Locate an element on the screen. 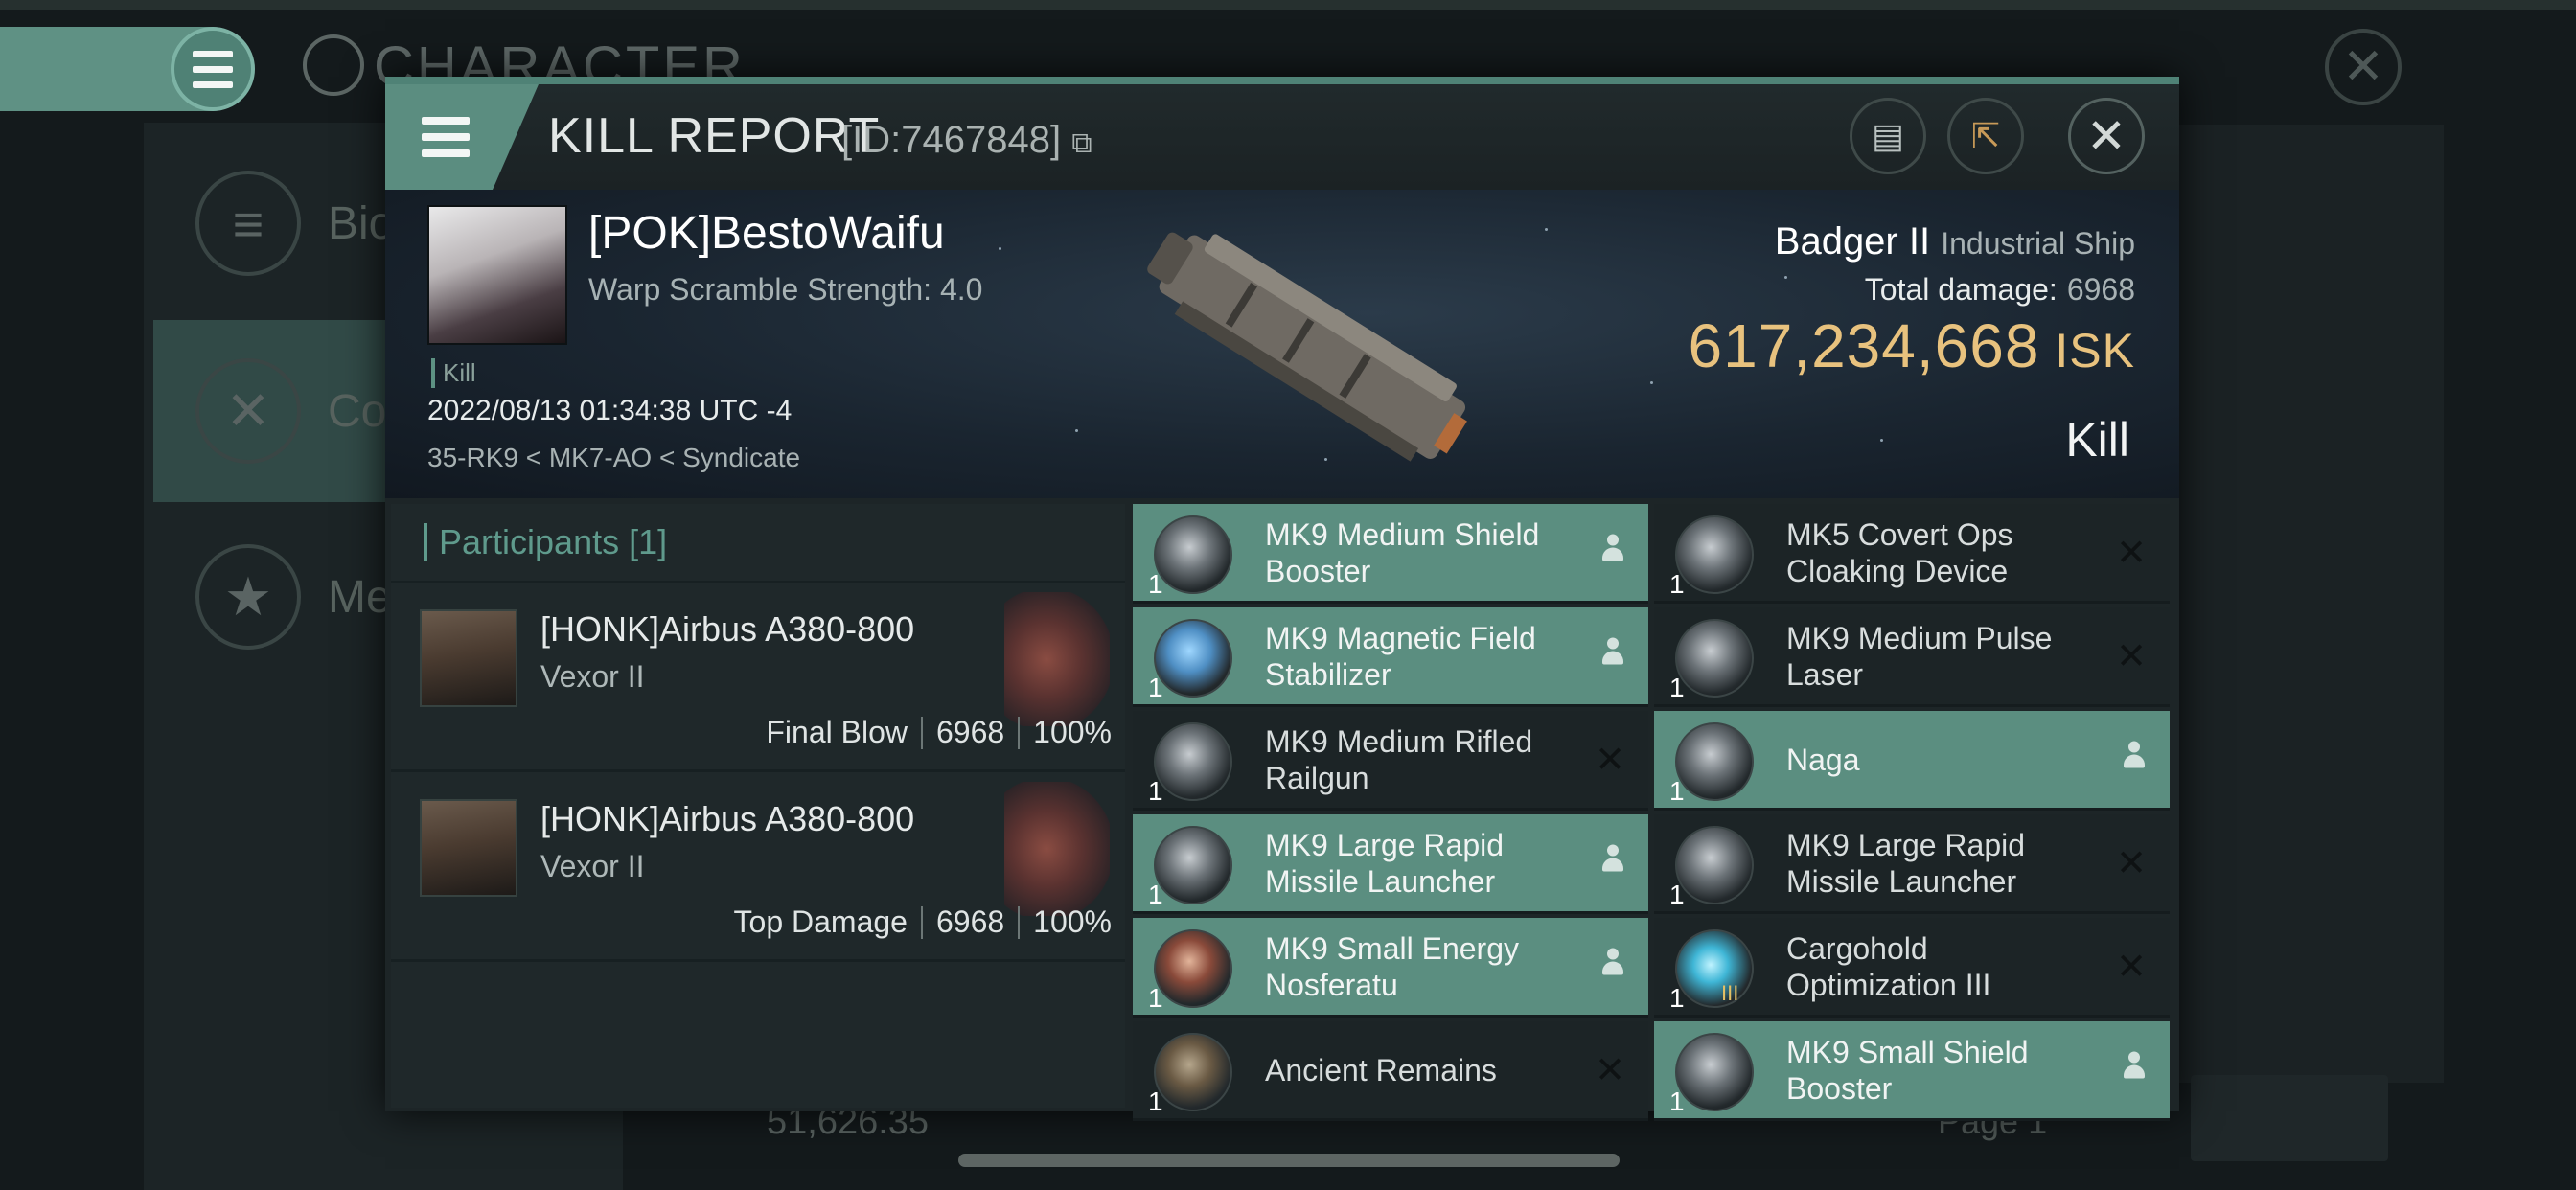 The width and height of the screenshot is (2576, 1190). participants-header: Participants [1] is located at coordinates (758, 543).